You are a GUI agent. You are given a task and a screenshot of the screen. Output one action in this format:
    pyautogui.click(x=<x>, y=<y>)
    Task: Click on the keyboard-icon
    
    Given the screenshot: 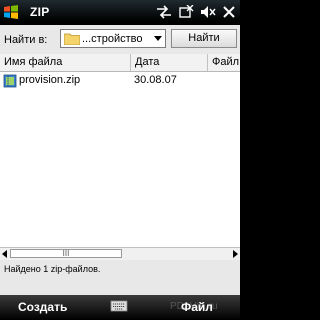 What is the action you would take?
    pyautogui.click(x=119, y=306)
    